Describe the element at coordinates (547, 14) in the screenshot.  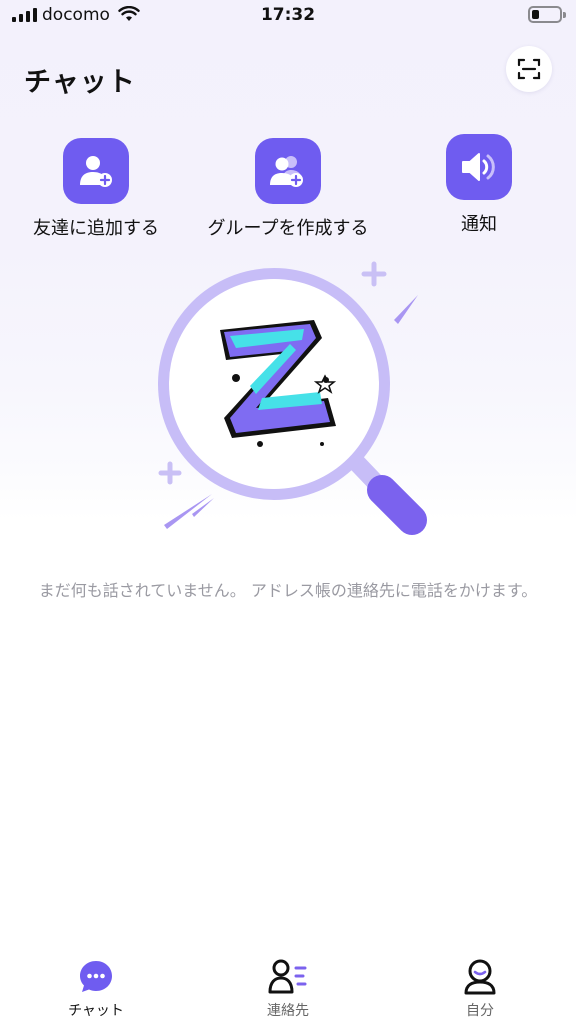
I see `battery-icon` at that location.